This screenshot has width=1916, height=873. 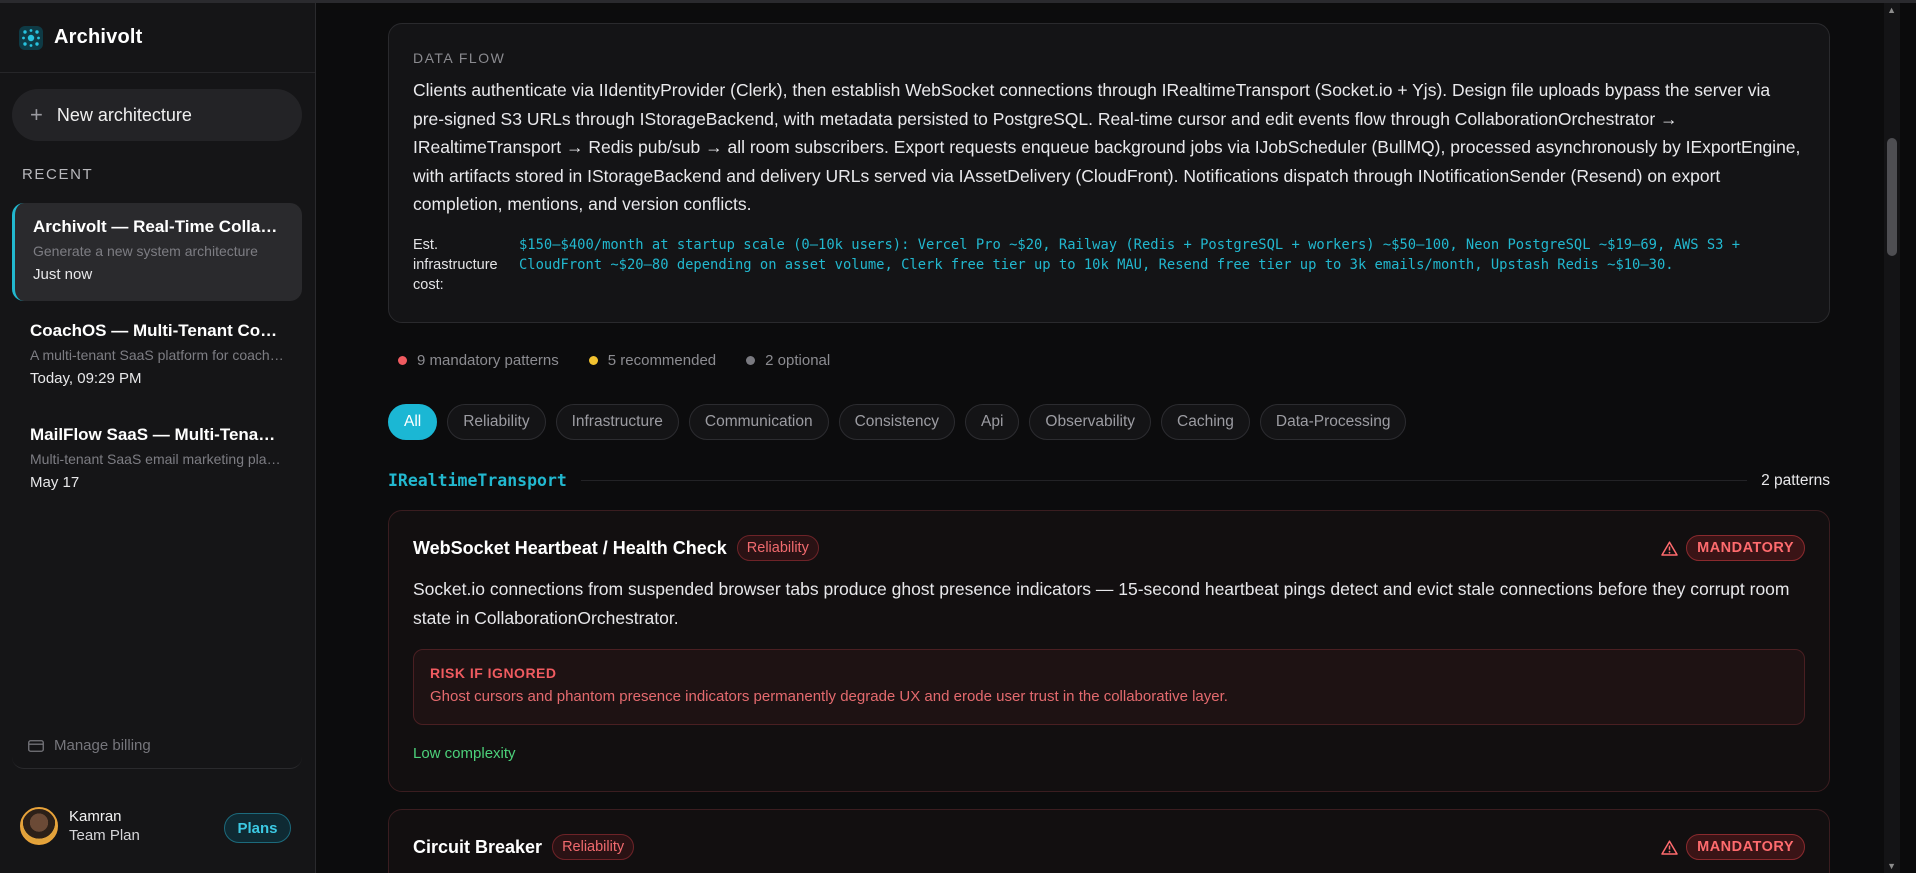 What do you see at coordinates (1109, 847) in the screenshot?
I see `card-header: Circuit Breaker Reliability MANDATORY` at bounding box center [1109, 847].